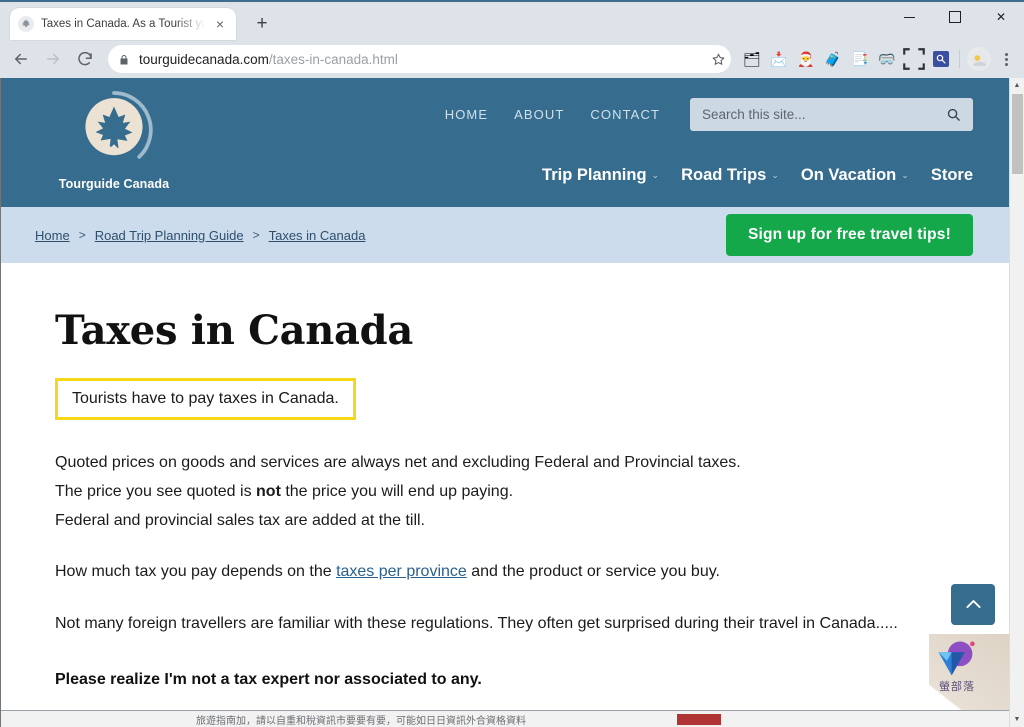 Image resolution: width=1024 pixels, height=727 pixels. What do you see at coordinates (262, 24) in the screenshot?
I see `new-tab-button: +` at bounding box center [262, 24].